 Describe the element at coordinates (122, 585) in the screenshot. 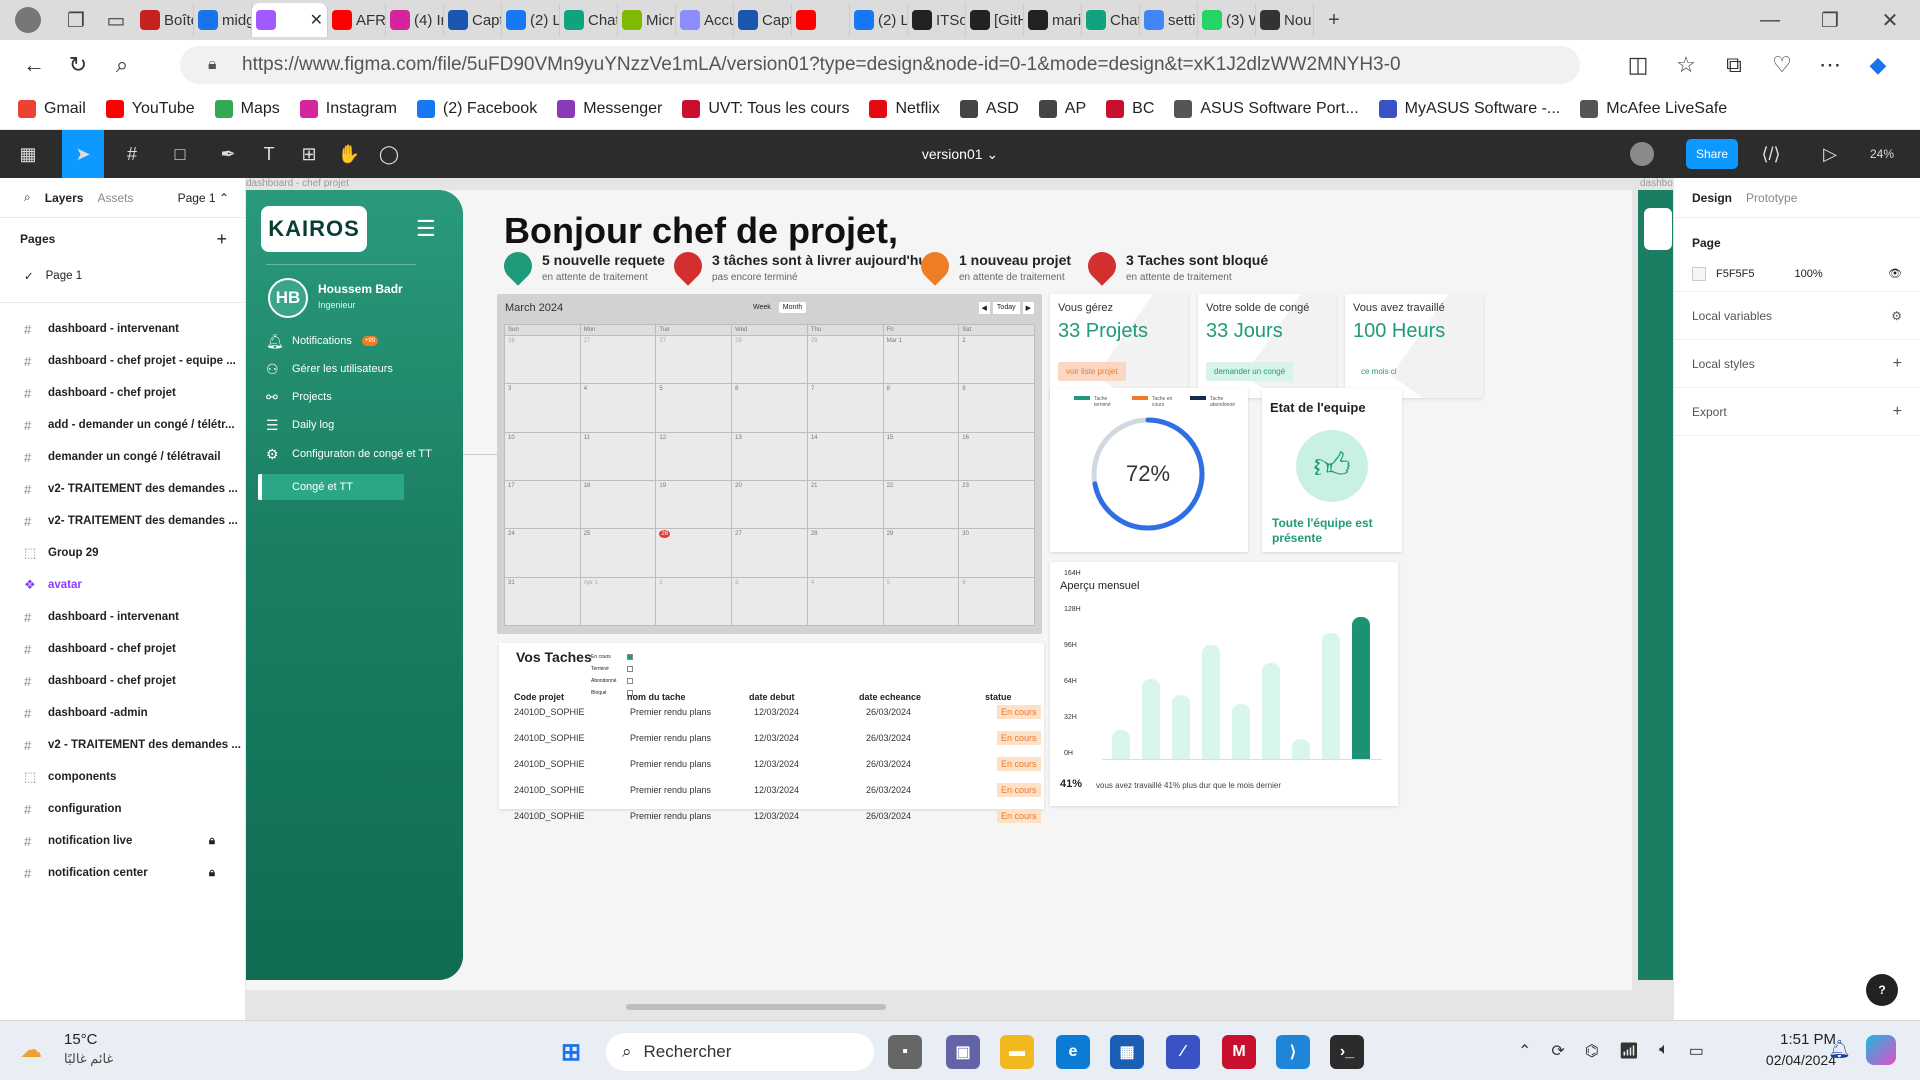

I see `layer-item: ❖ avatar` at that location.